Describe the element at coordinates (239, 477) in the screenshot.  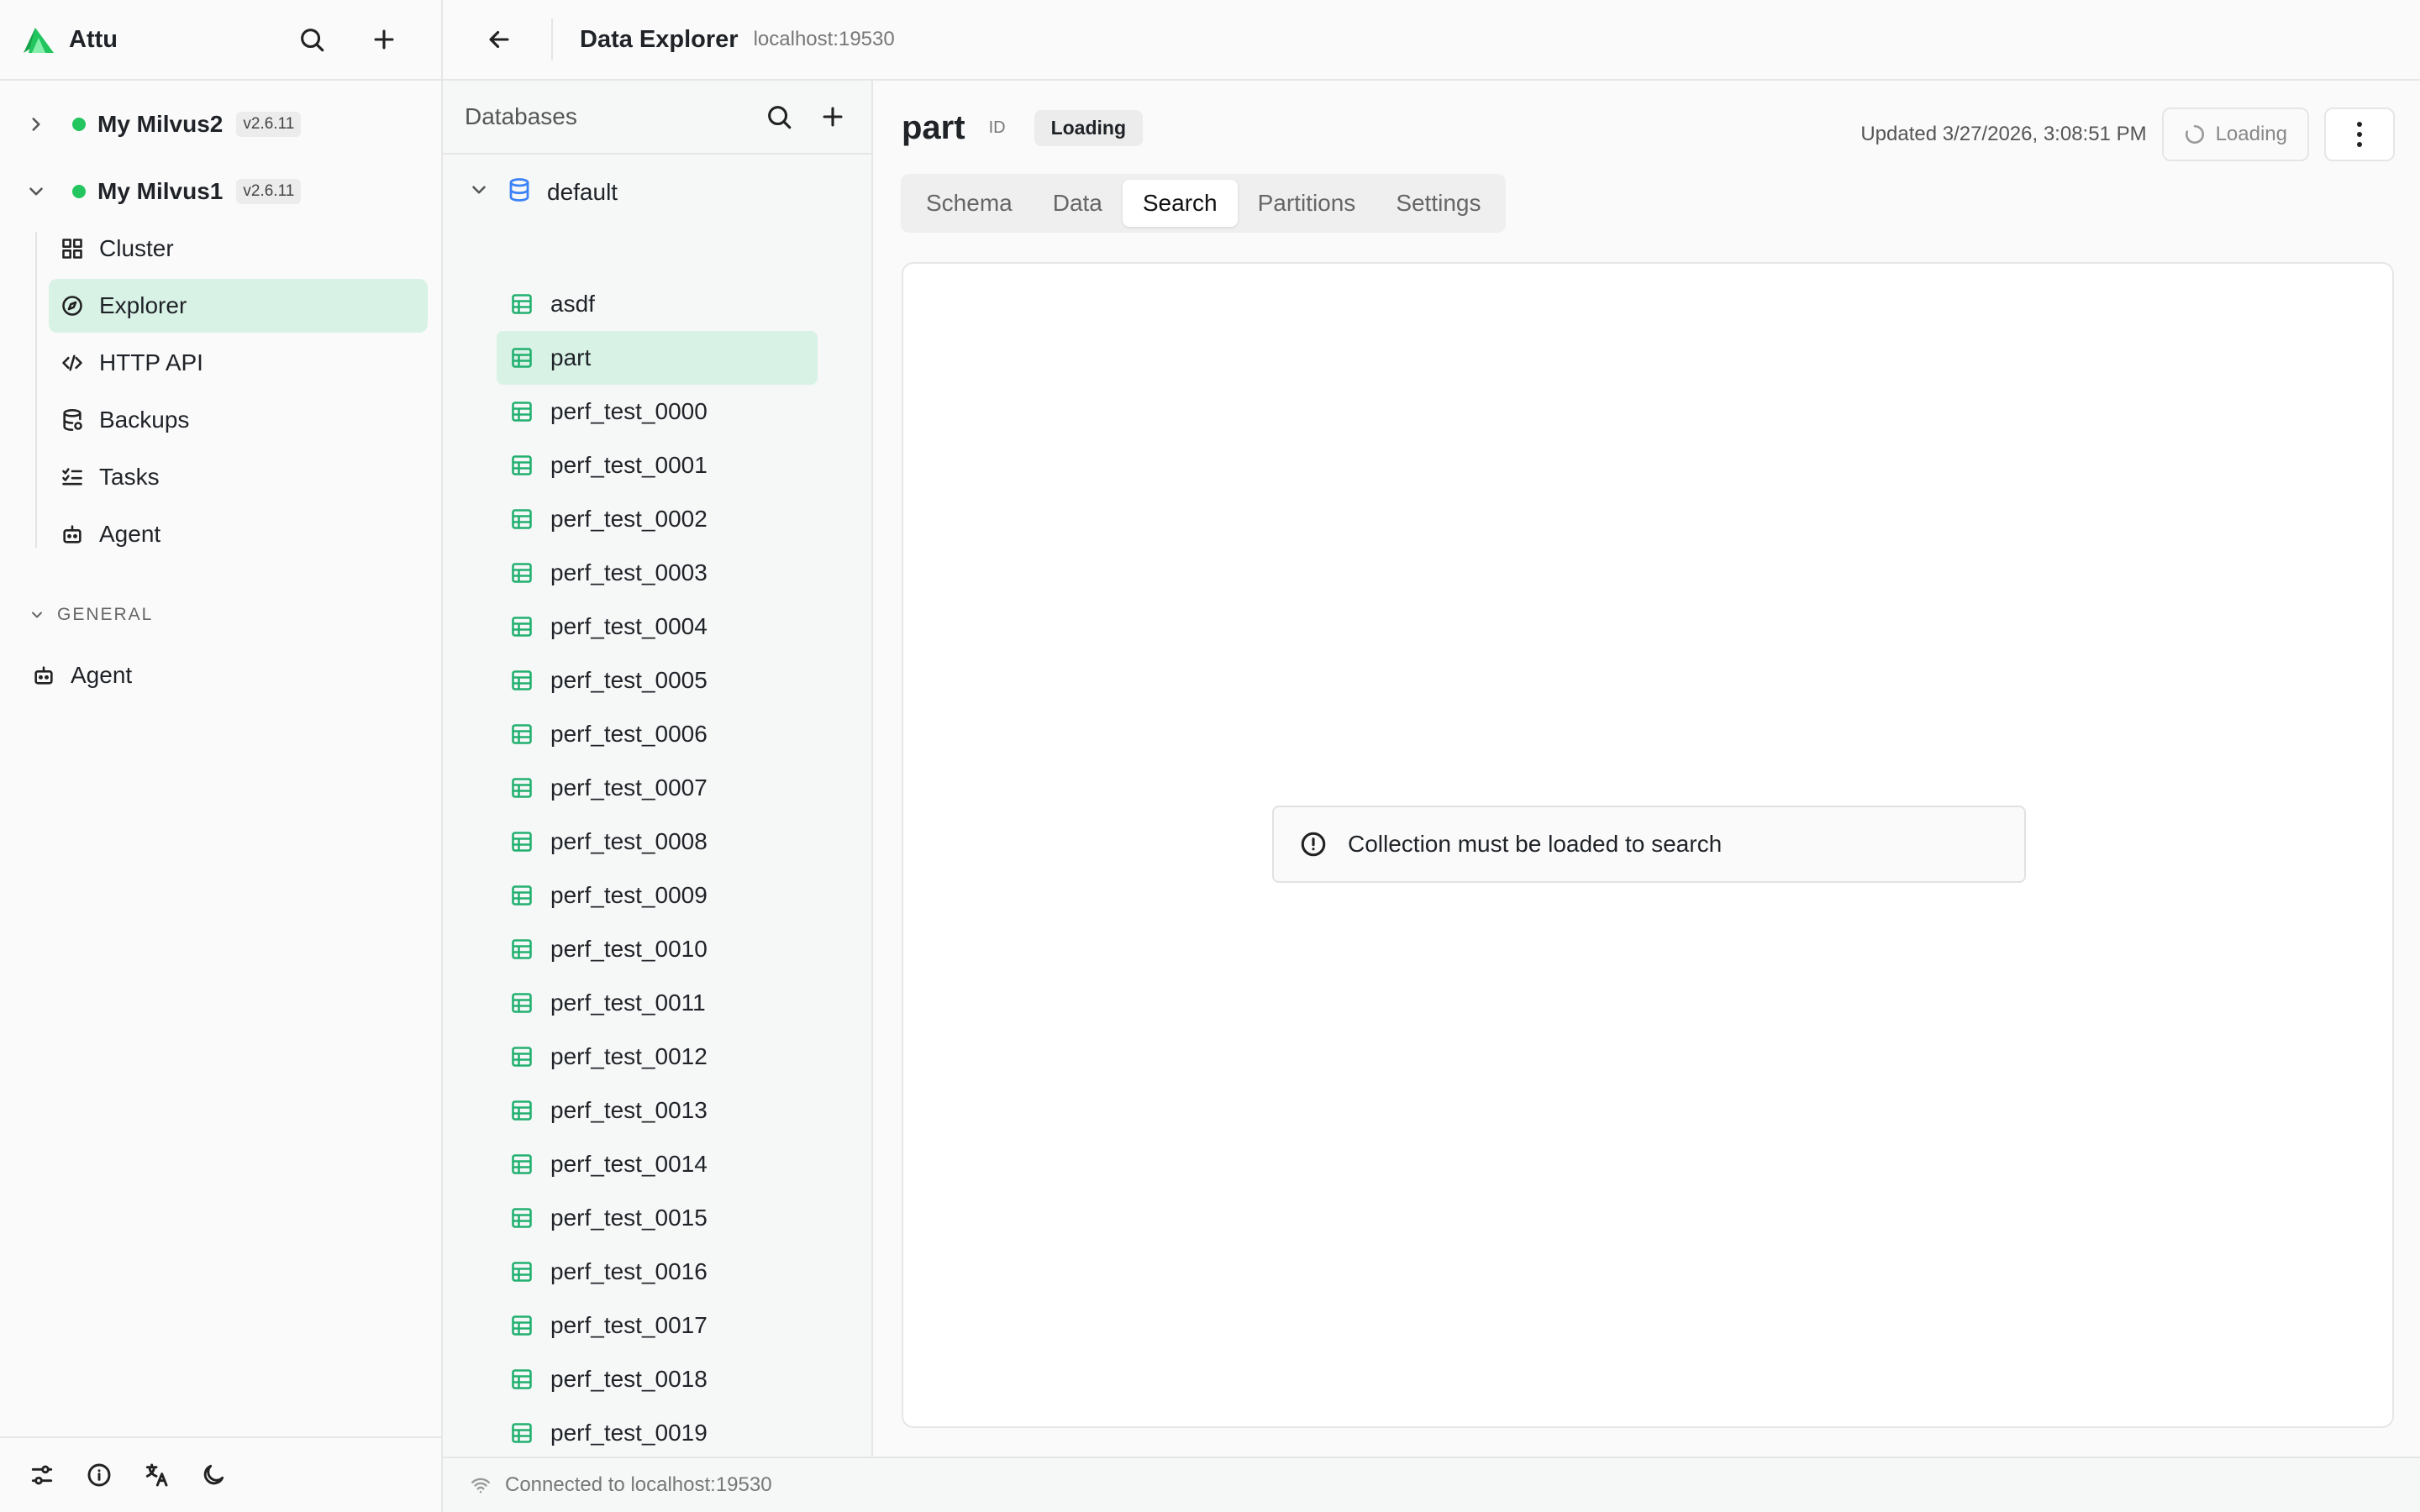
I see `nav-item-tasks: Tasks` at that location.